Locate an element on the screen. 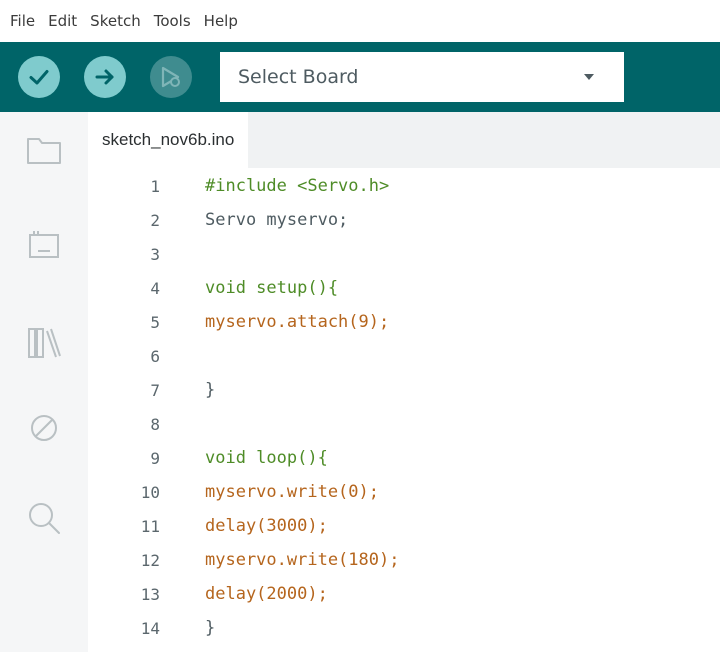 This screenshot has height=652, width=720. board-icon is located at coordinates (44, 246).